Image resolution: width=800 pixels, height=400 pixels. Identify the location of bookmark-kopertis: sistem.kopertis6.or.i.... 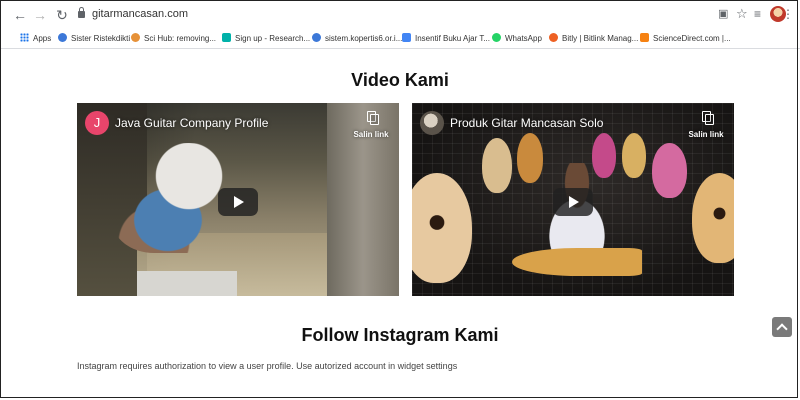
(357, 39).